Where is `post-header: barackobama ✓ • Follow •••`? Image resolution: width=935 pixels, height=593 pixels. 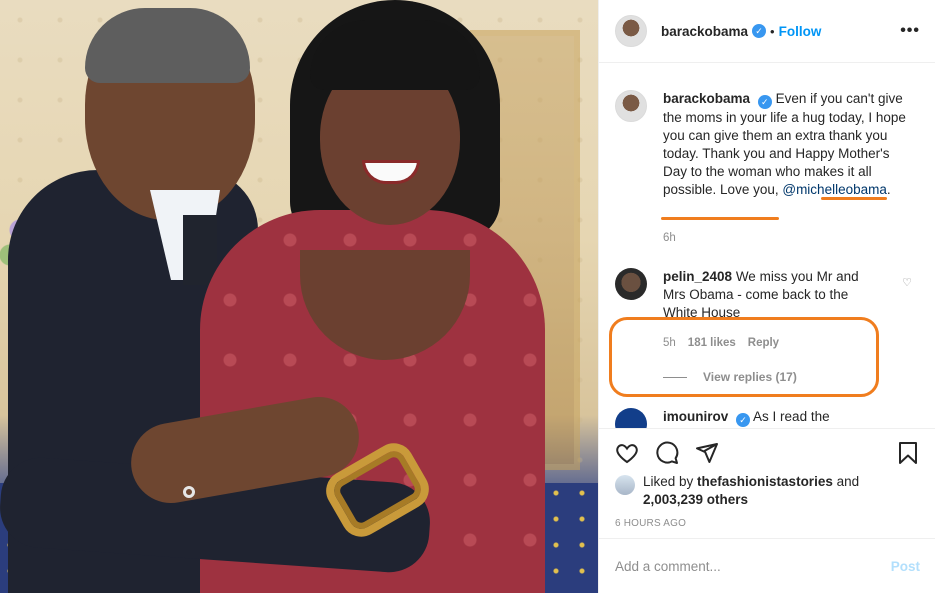 post-header: barackobama ✓ • Follow ••• is located at coordinates (767, 31).